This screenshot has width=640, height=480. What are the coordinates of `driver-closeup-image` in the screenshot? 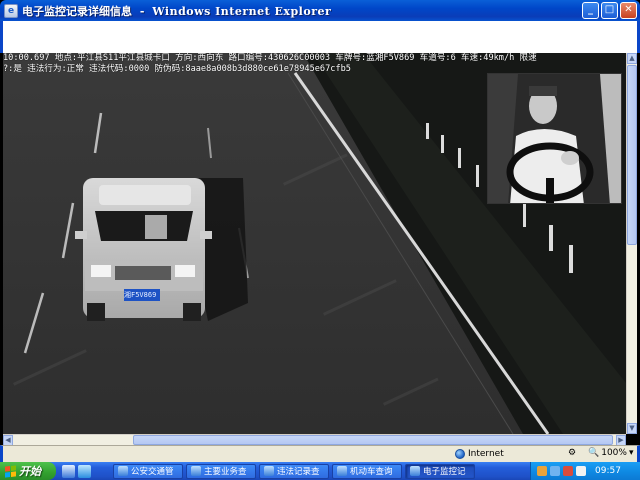 It's located at (554, 138).